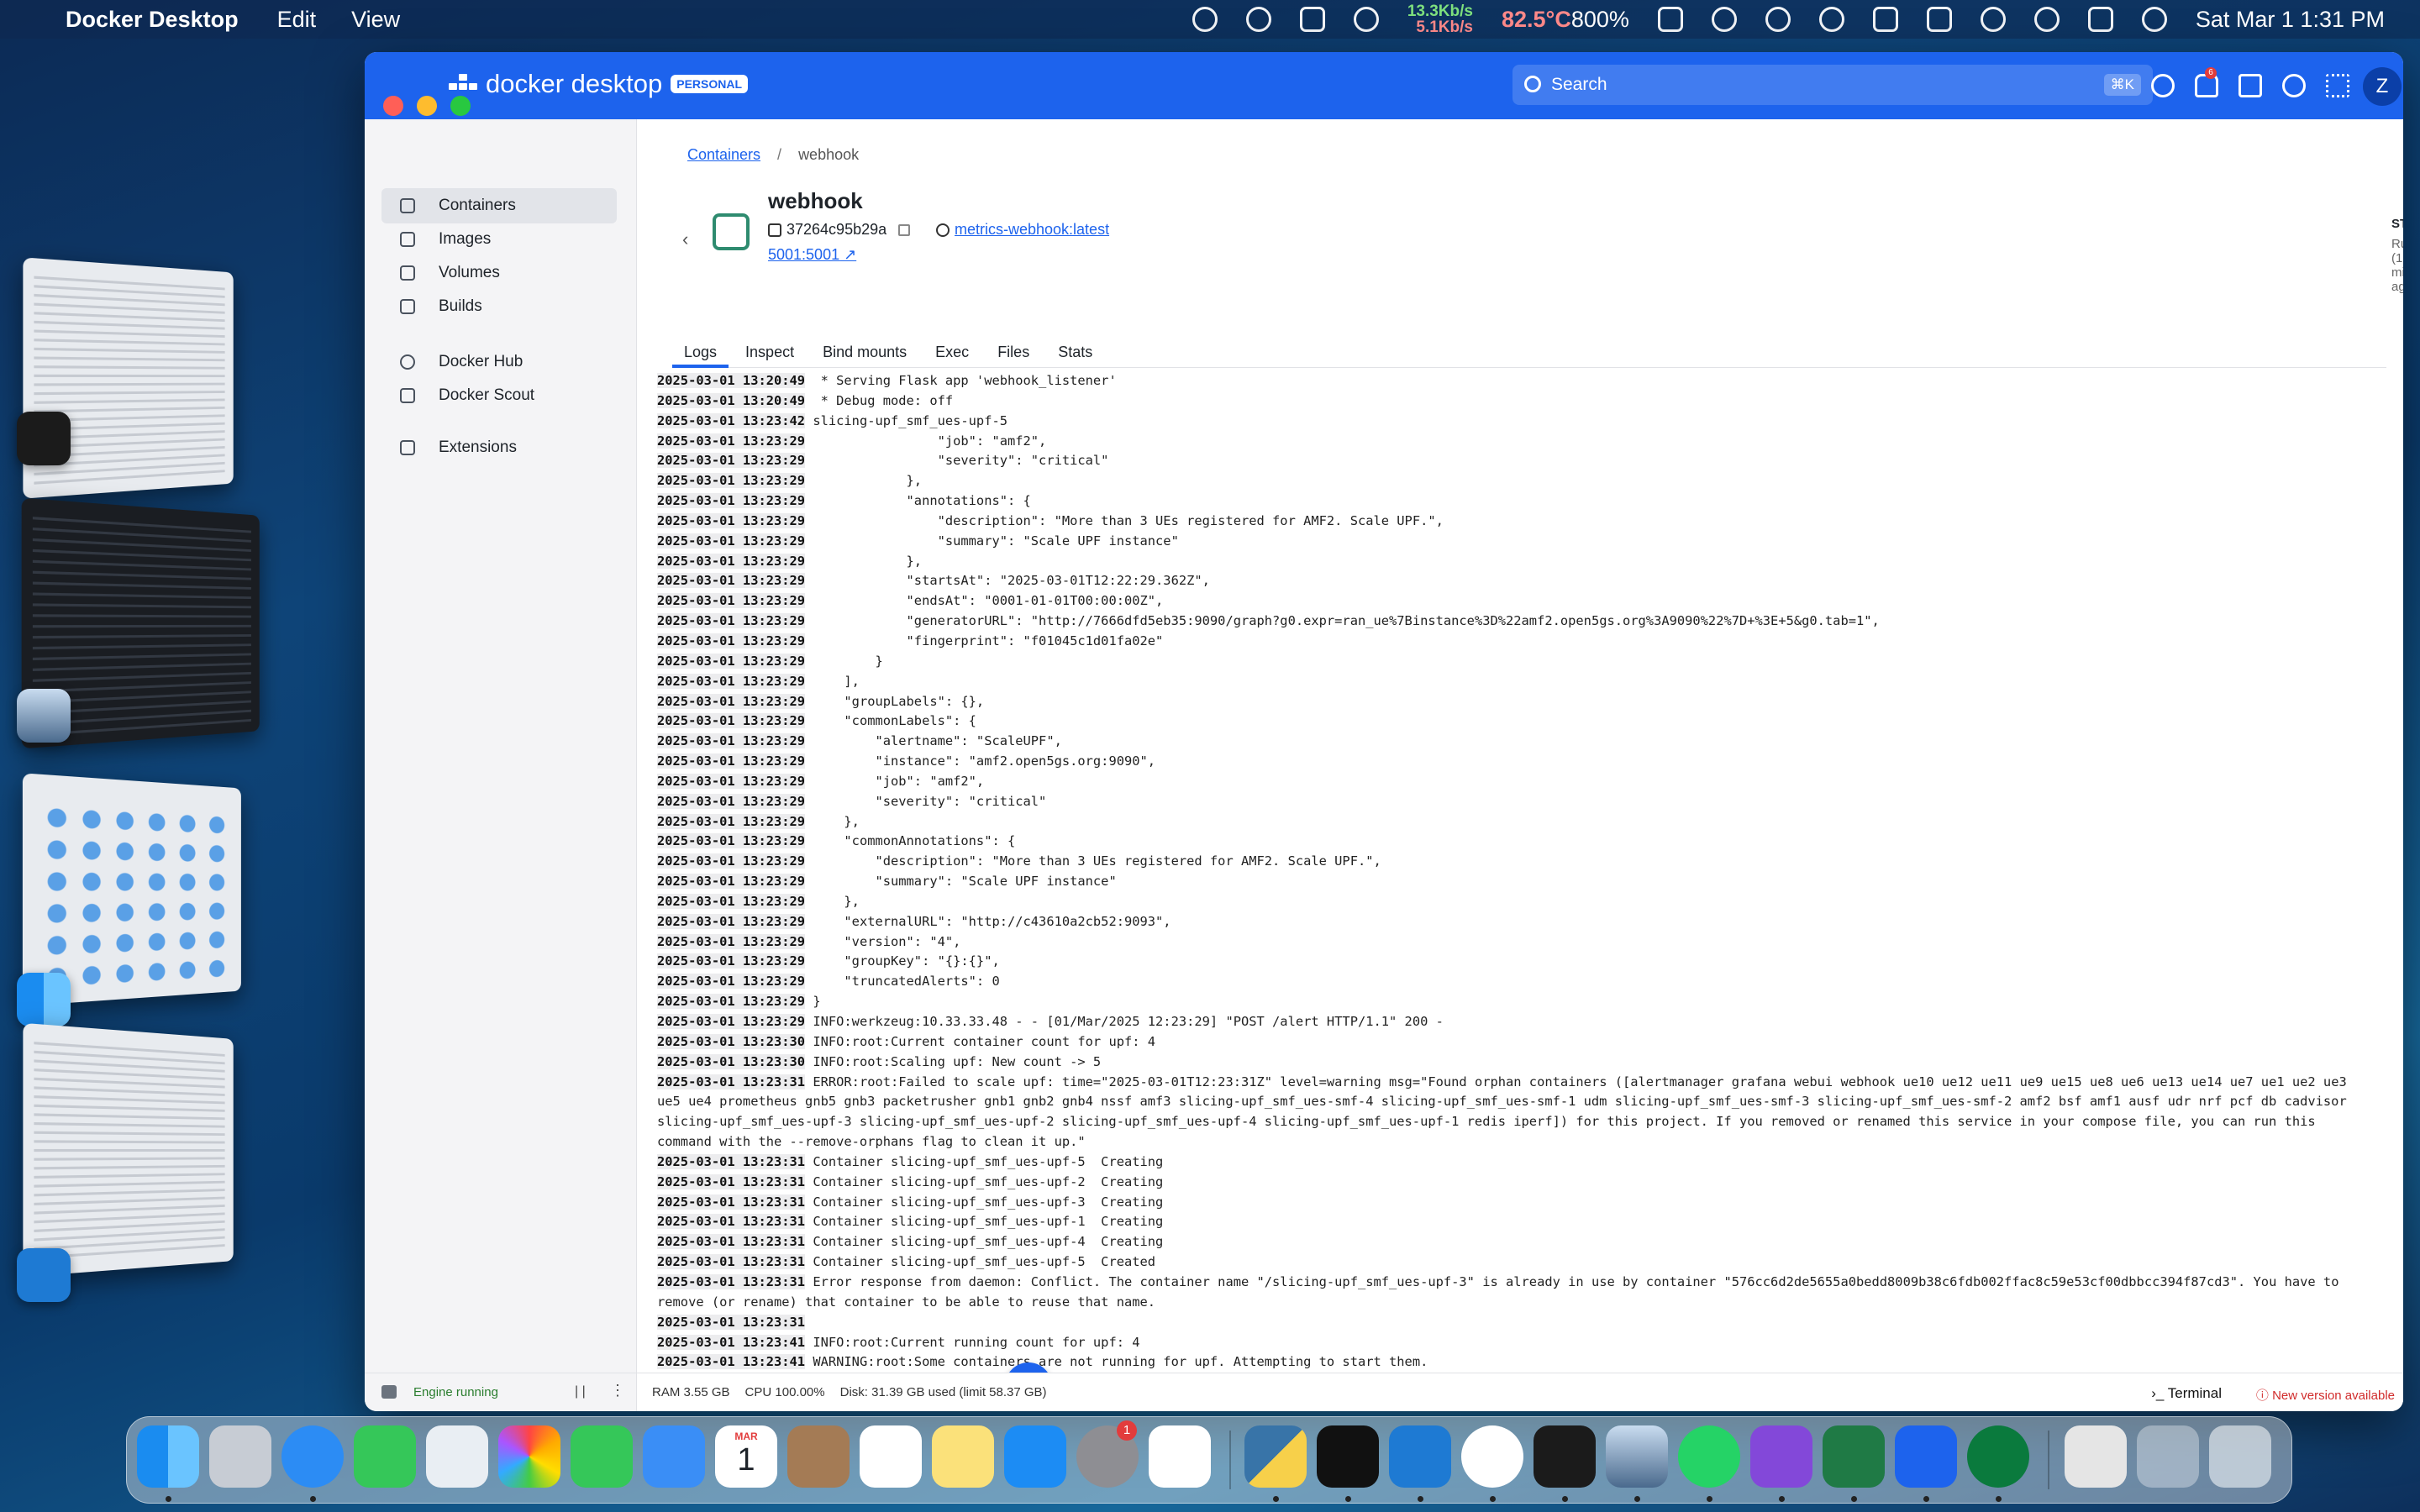  I want to click on stage-window-finder, so click(131, 889).